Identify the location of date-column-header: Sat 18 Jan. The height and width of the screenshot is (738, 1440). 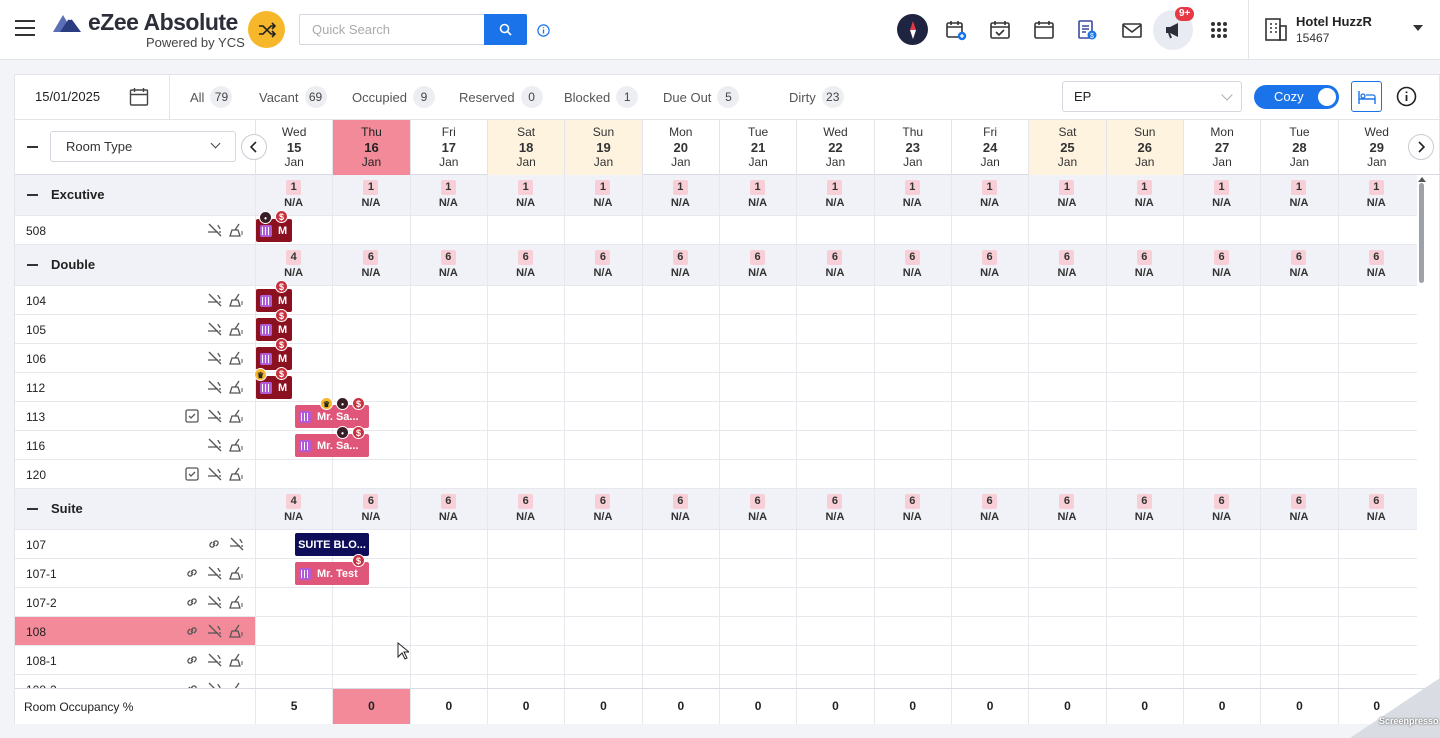
(525, 147).